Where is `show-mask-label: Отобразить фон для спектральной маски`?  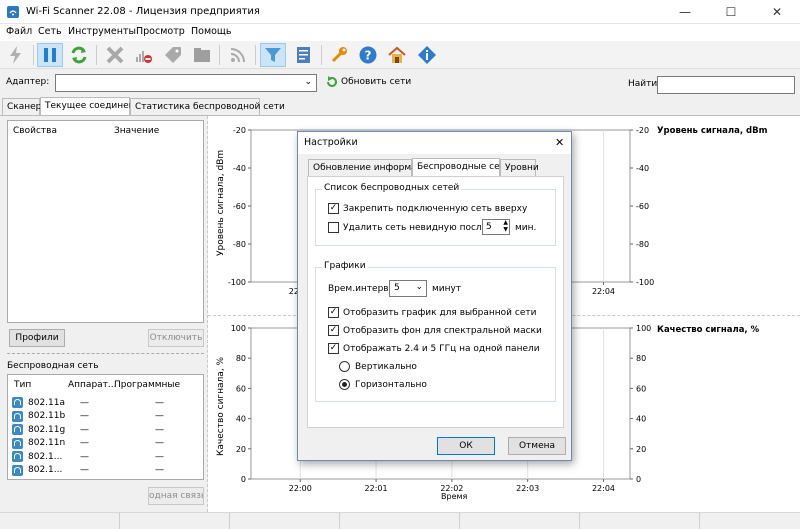
show-mask-label: Отобразить фон для спектральной маски is located at coordinates (442, 330).